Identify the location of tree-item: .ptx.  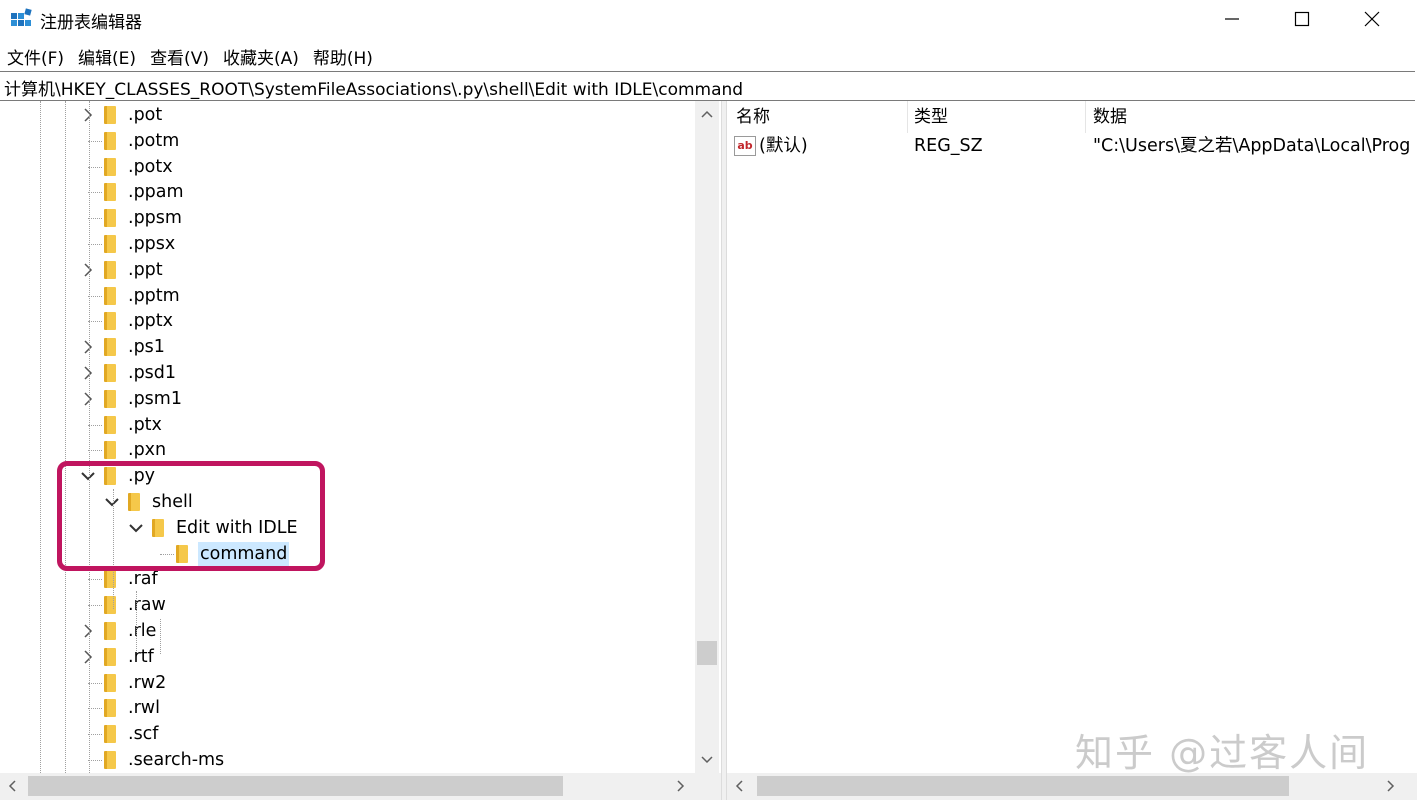
(345, 425).